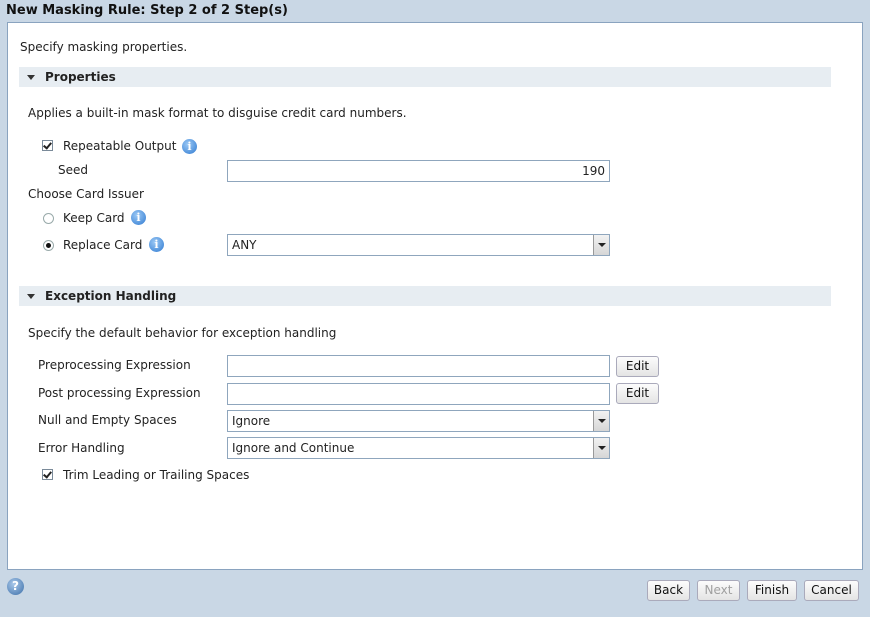 The height and width of the screenshot is (617, 870). What do you see at coordinates (425, 296) in the screenshot?
I see `exception-handling-section-header: Exception Handling` at bounding box center [425, 296].